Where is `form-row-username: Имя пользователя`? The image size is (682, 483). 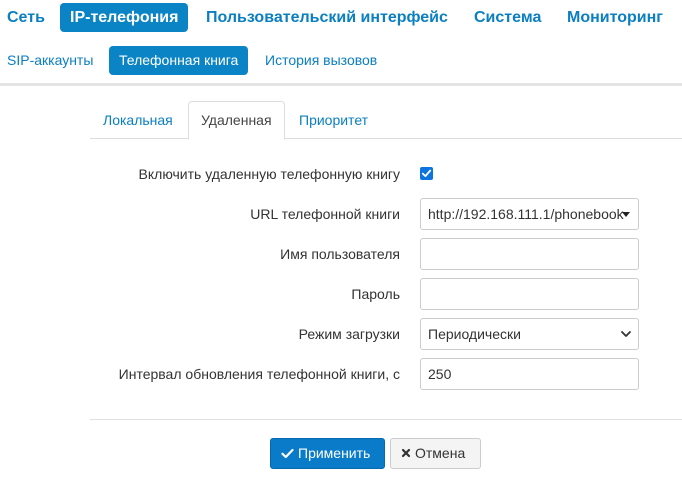
form-row-username: Имя пользователя is located at coordinates (341, 254).